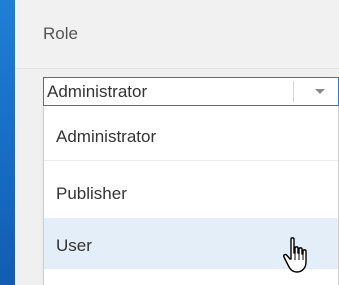 Image resolution: width=339 pixels, height=285 pixels. What do you see at coordinates (74, 245) in the screenshot?
I see `option-label: User` at bounding box center [74, 245].